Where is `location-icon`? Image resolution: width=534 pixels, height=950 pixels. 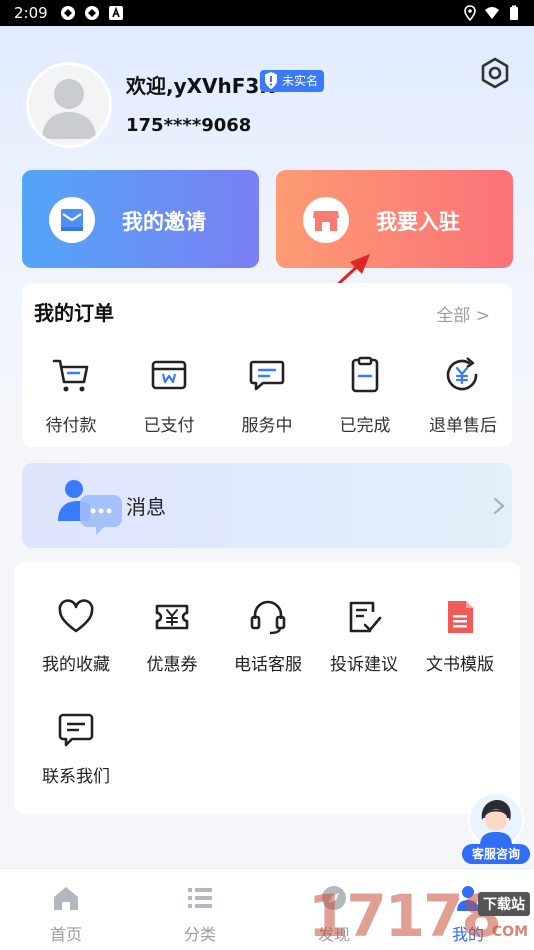 location-icon is located at coordinates (470, 13).